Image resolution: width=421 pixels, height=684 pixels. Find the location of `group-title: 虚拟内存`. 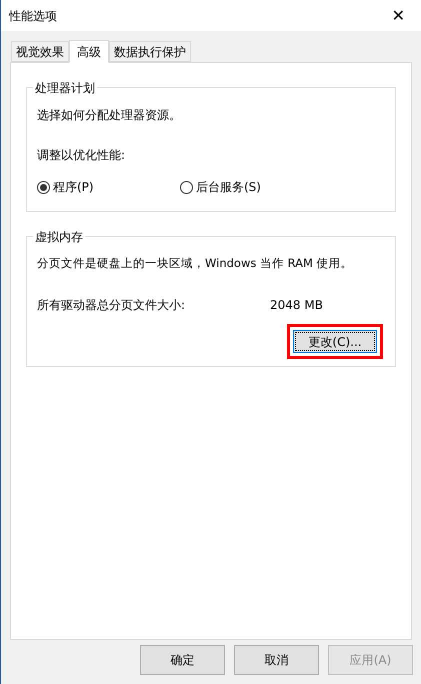

group-title: 虚拟内存 is located at coordinates (59, 237).